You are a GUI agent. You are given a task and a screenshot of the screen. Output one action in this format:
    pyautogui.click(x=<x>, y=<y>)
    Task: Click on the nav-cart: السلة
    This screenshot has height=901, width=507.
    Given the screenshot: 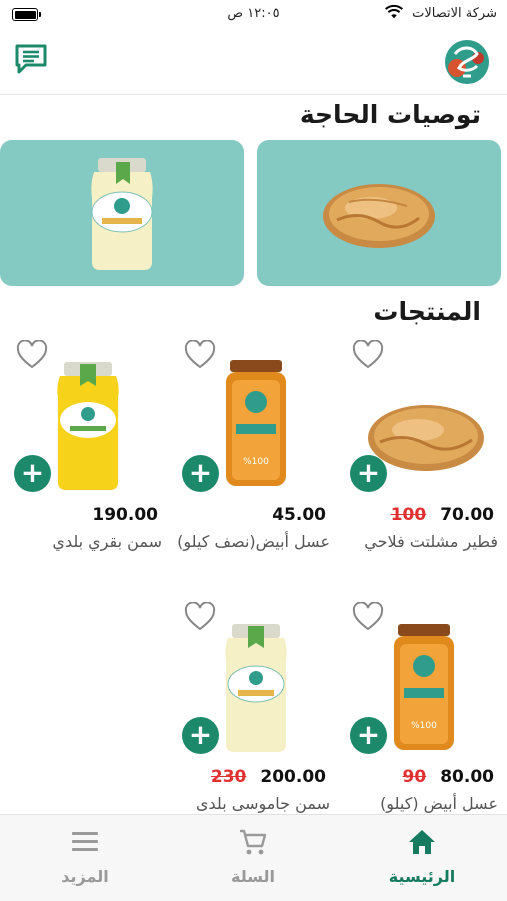 What is the action you would take?
    pyautogui.click(x=253, y=856)
    